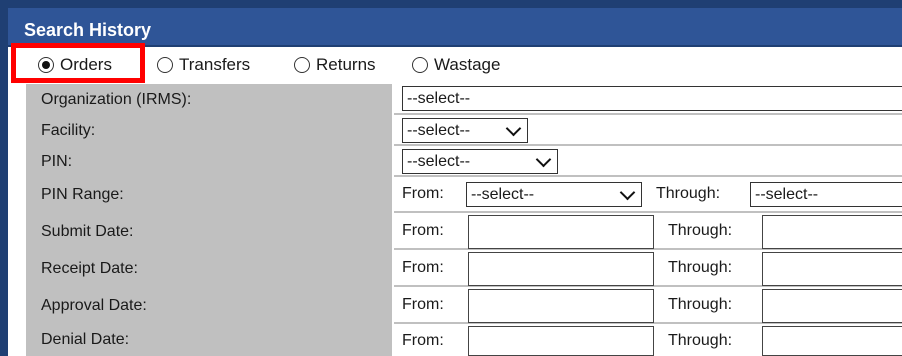 The width and height of the screenshot is (902, 356). Describe the element at coordinates (215, 64) in the screenshot. I see `radio-transfers-label: Transfers` at that location.